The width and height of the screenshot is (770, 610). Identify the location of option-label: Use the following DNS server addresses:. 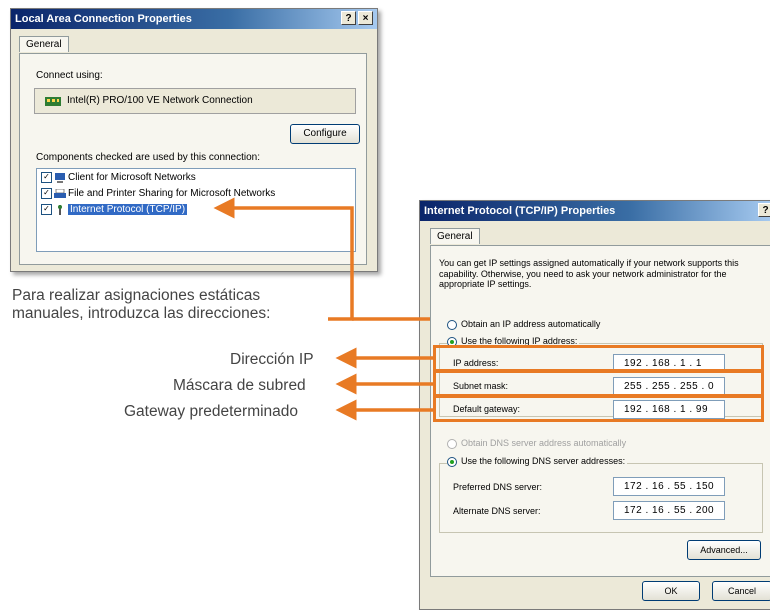
(543, 461).